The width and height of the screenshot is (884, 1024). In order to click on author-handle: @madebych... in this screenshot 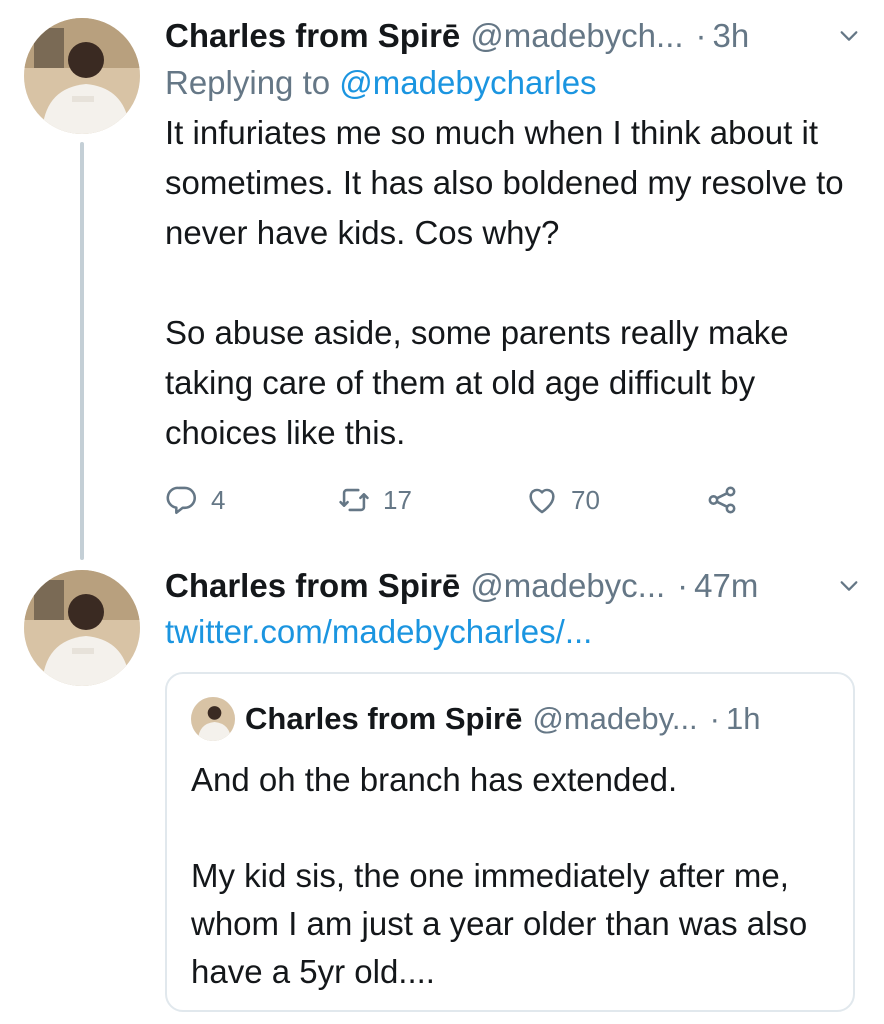, I will do `click(576, 36)`.